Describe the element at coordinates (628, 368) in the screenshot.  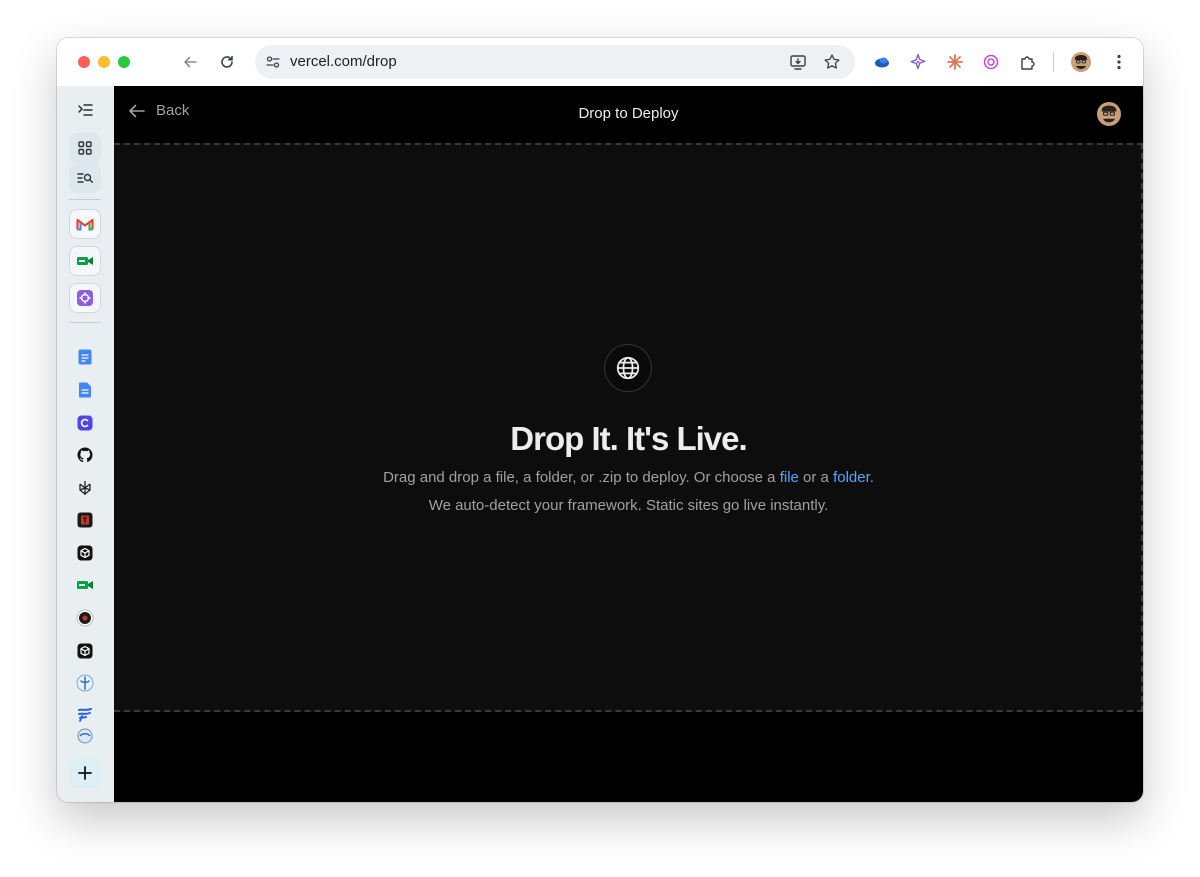
I see `globe-icon` at that location.